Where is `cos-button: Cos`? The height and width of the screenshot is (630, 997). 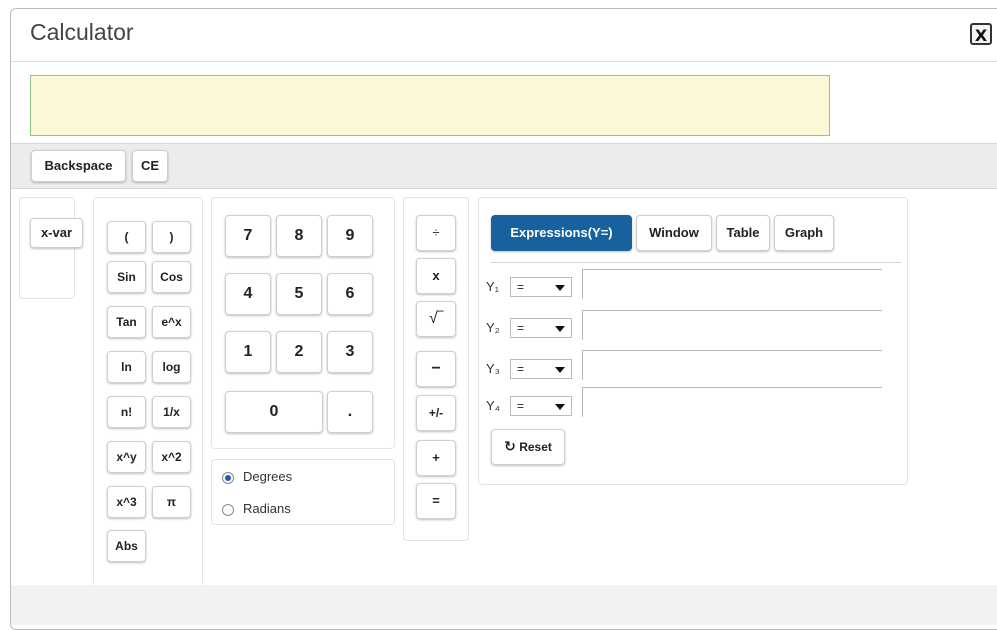
cos-button: Cos is located at coordinates (171, 277).